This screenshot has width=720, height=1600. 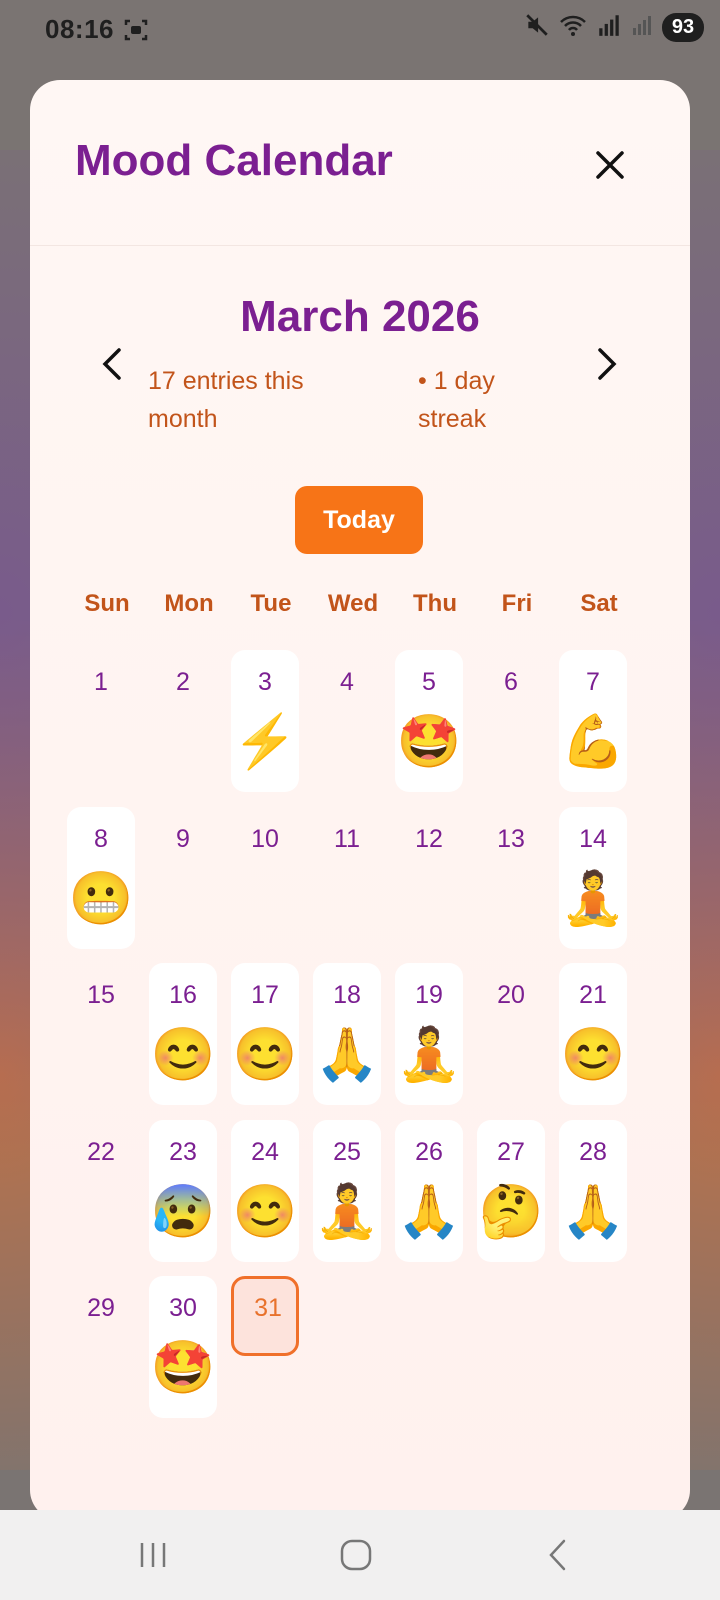 What do you see at coordinates (593, 1034) in the screenshot?
I see `day-cell: 21 😊` at bounding box center [593, 1034].